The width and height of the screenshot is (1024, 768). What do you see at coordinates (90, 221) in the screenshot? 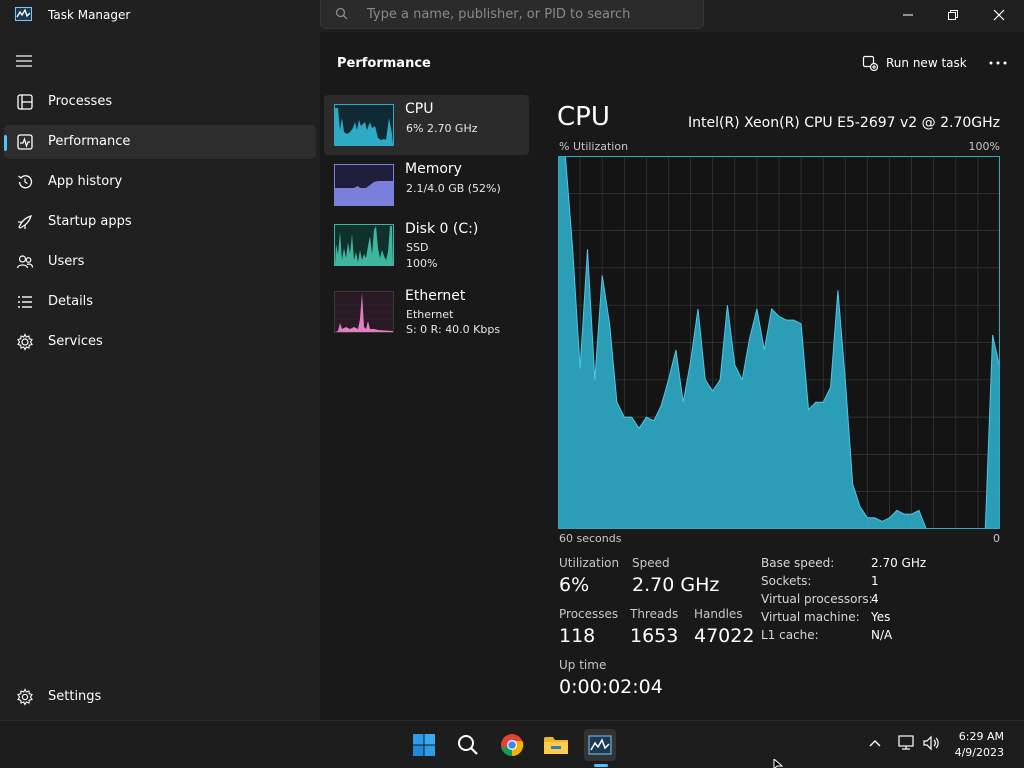
I see `nav-label: Startup apps` at bounding box center [90, 221].